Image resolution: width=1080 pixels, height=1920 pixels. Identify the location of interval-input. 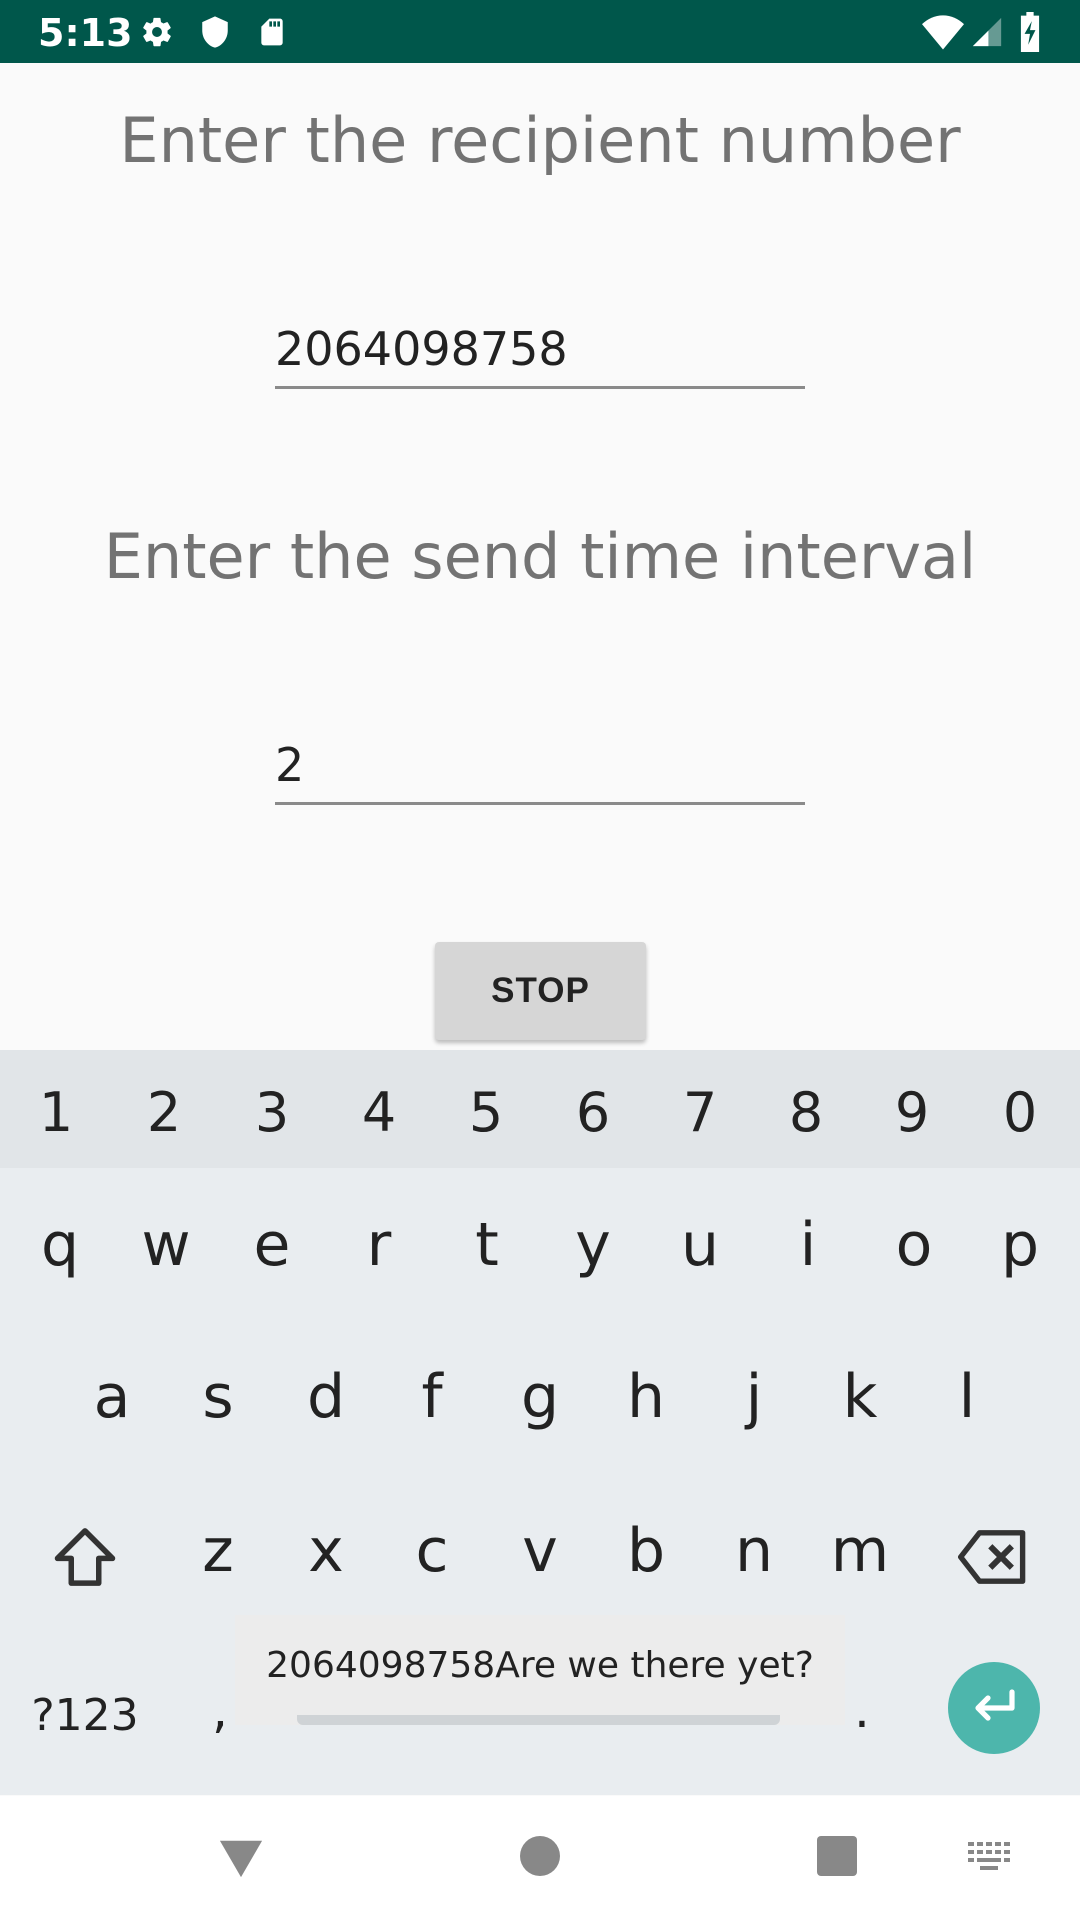
(540, 765).